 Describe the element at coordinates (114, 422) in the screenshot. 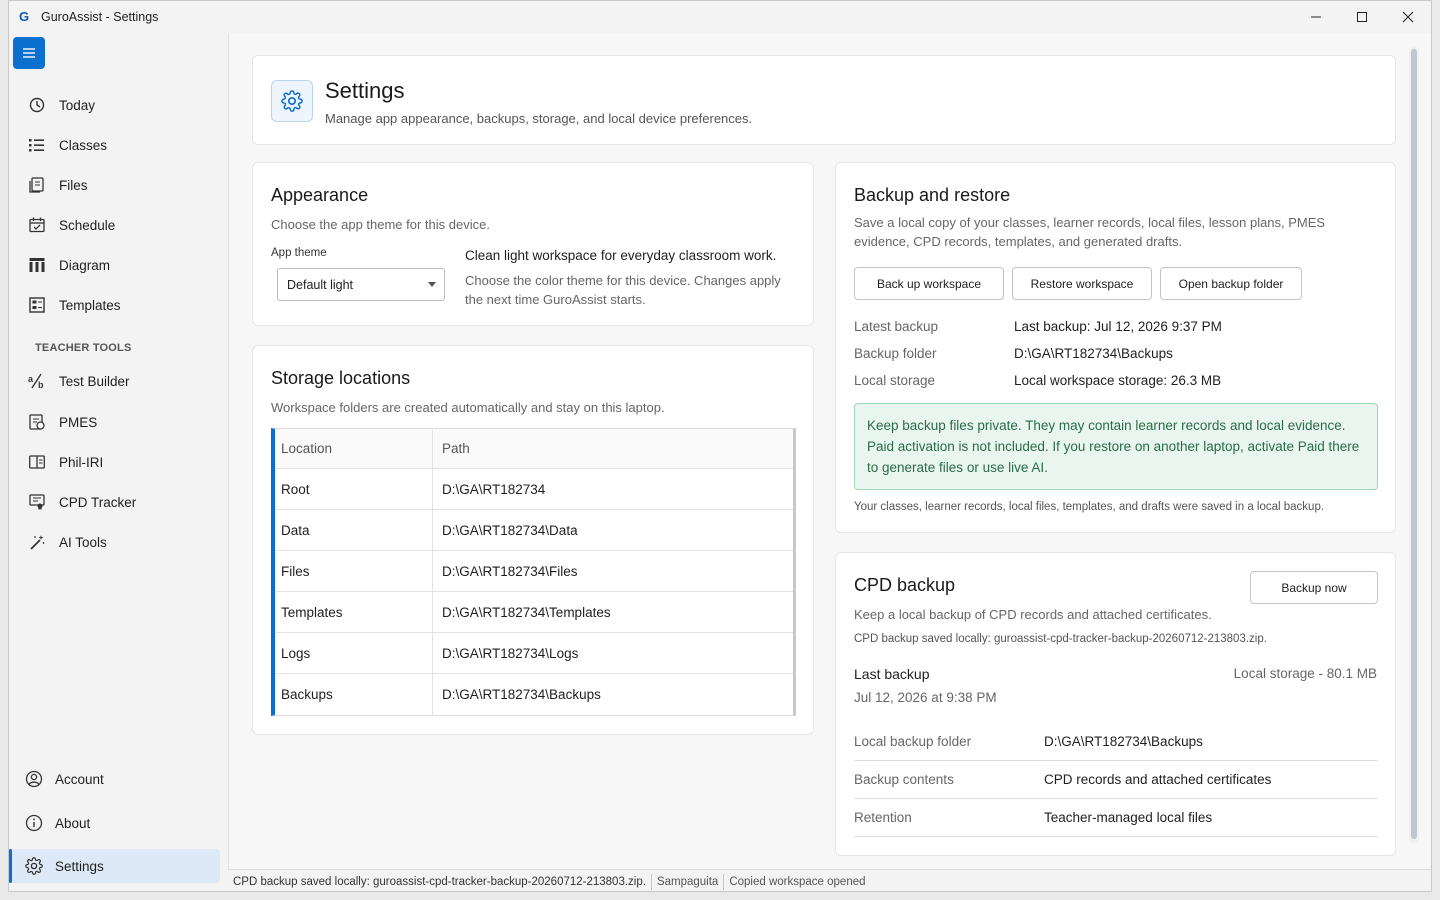

I see `sidebar-item-pmes: PMES` at that location.